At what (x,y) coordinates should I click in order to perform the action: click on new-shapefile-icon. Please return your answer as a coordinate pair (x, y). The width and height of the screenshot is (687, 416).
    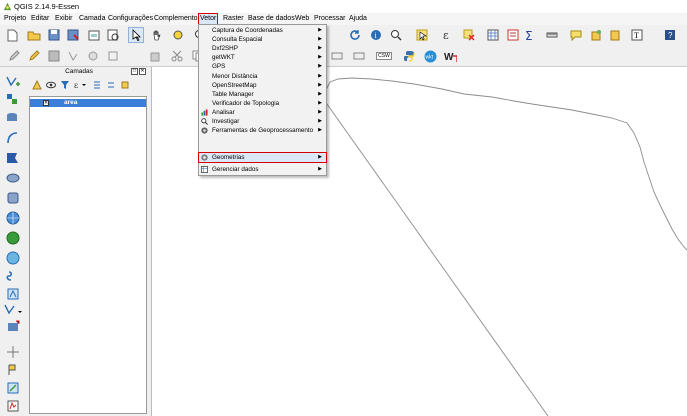
    Looking at the image, I should click on (14, 310).